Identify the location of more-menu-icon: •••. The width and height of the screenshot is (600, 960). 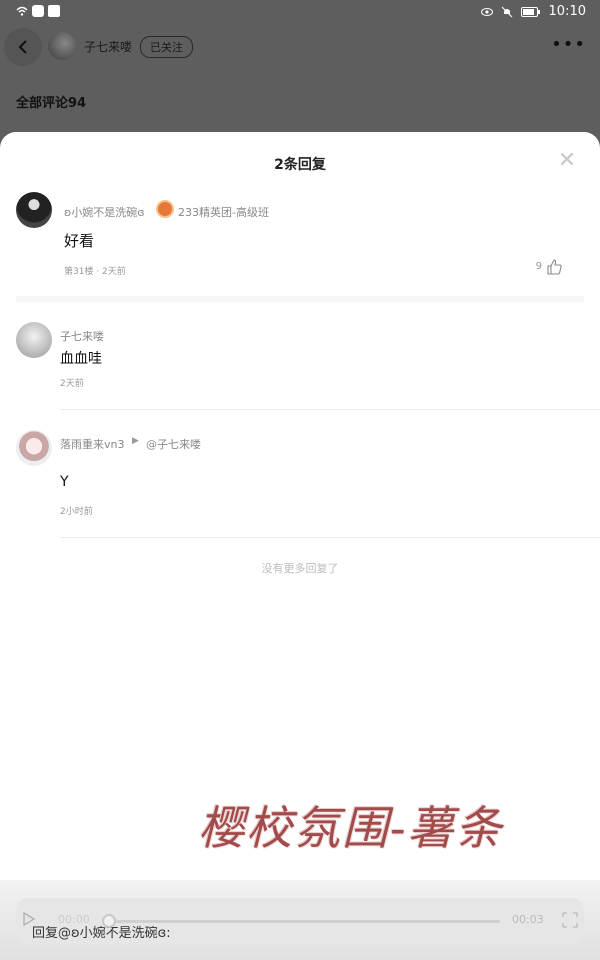
(568, 44).